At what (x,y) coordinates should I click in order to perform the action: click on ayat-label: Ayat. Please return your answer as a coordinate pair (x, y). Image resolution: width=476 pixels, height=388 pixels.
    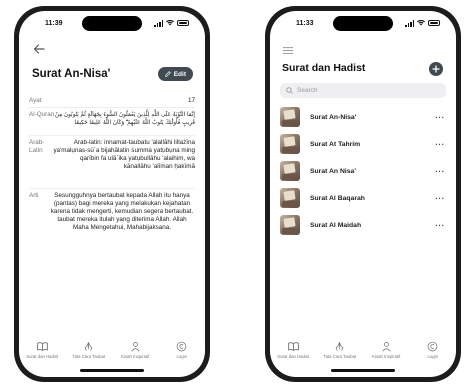
    Looking at the image, I should click on (35, 100).